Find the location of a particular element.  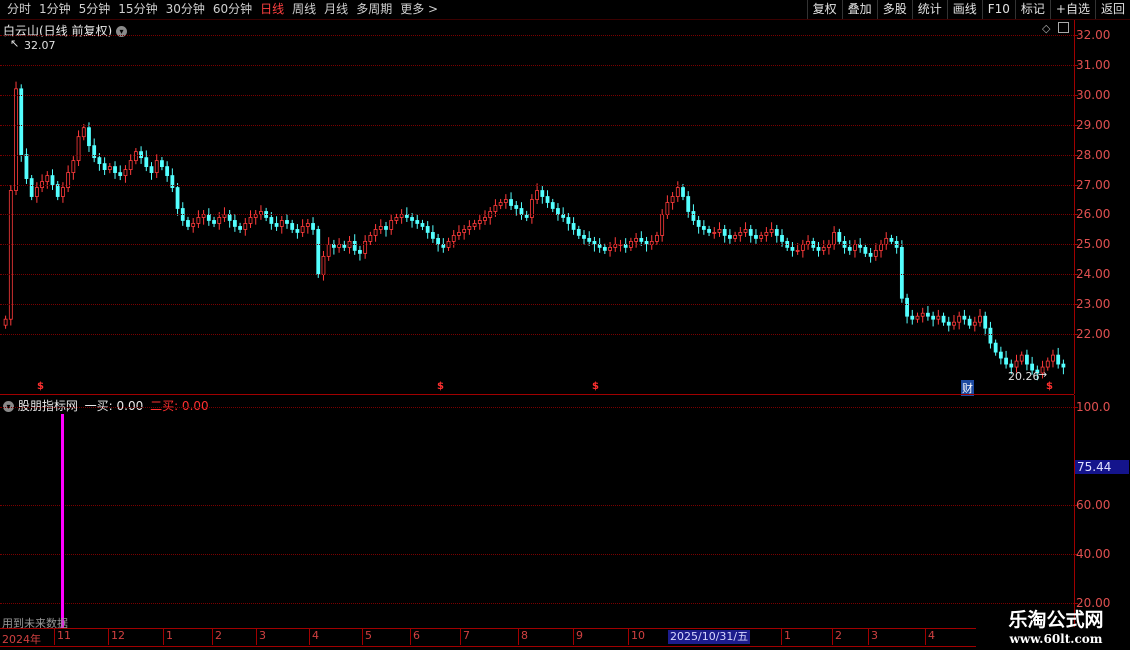

panel-separator is located at coordinates (537, 394).